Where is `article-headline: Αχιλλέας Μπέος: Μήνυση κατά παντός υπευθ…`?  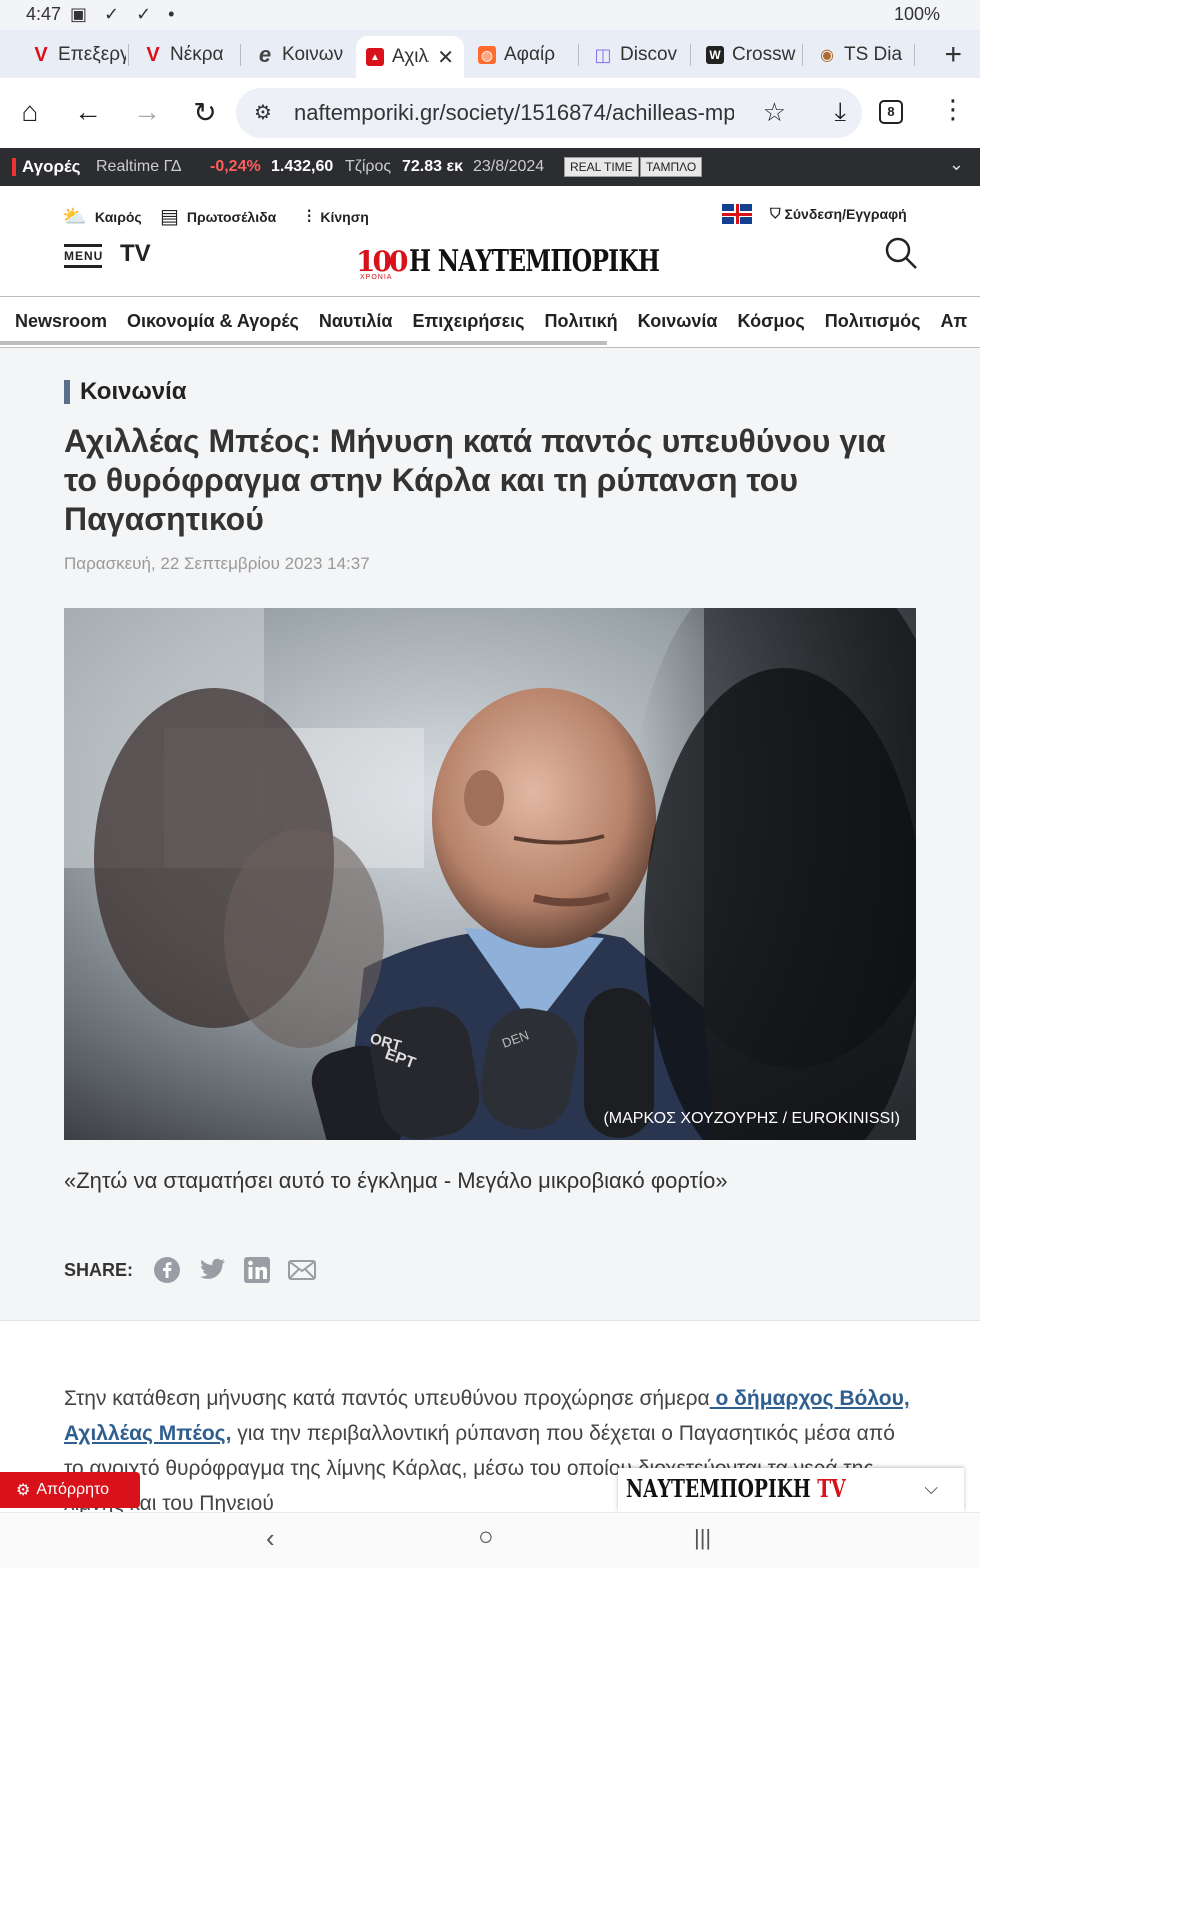
article-headline: Αχιλλέας Μπέος: Μήνυση κατά παντός υπευθ… is located at coordinates (475, 480).